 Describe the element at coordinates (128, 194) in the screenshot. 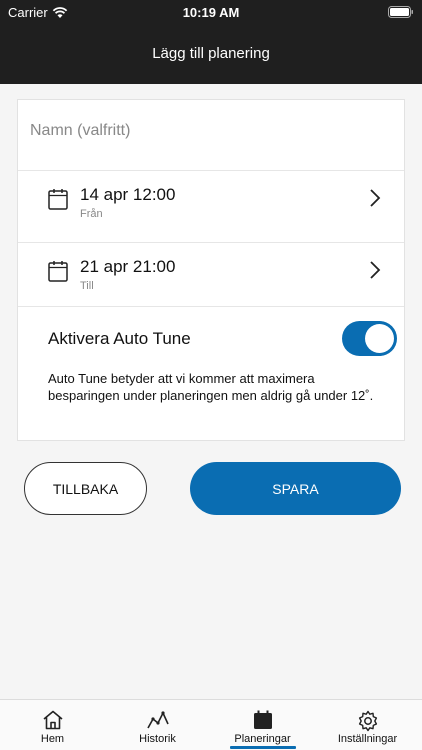

I see `from-date-value: 14 apr 12:00` at that location.